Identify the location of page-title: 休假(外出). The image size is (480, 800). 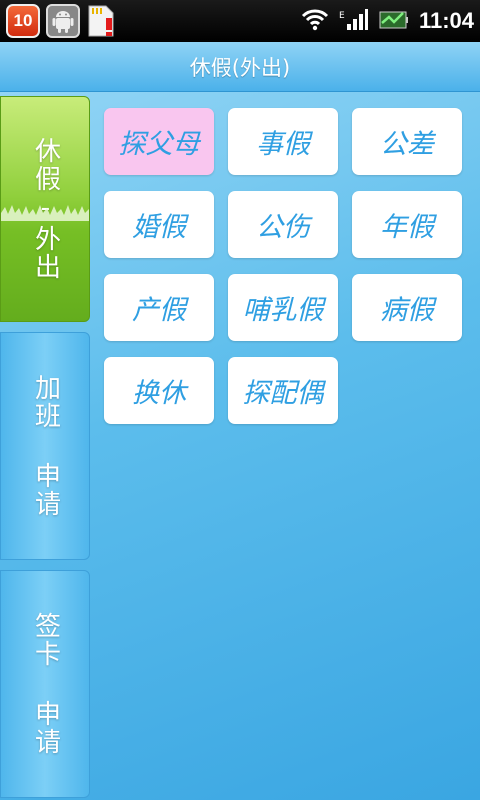
(240, 67).